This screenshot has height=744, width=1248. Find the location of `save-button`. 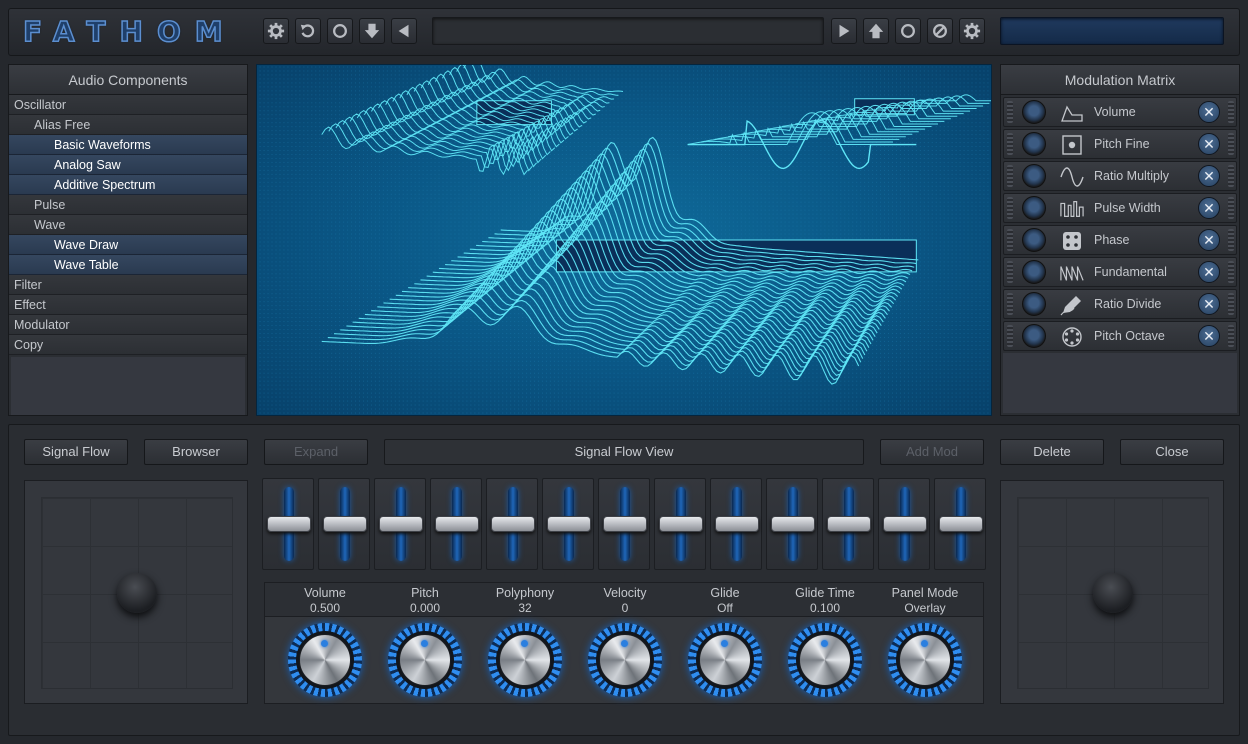

save-button is located at coordinates (876, 31).